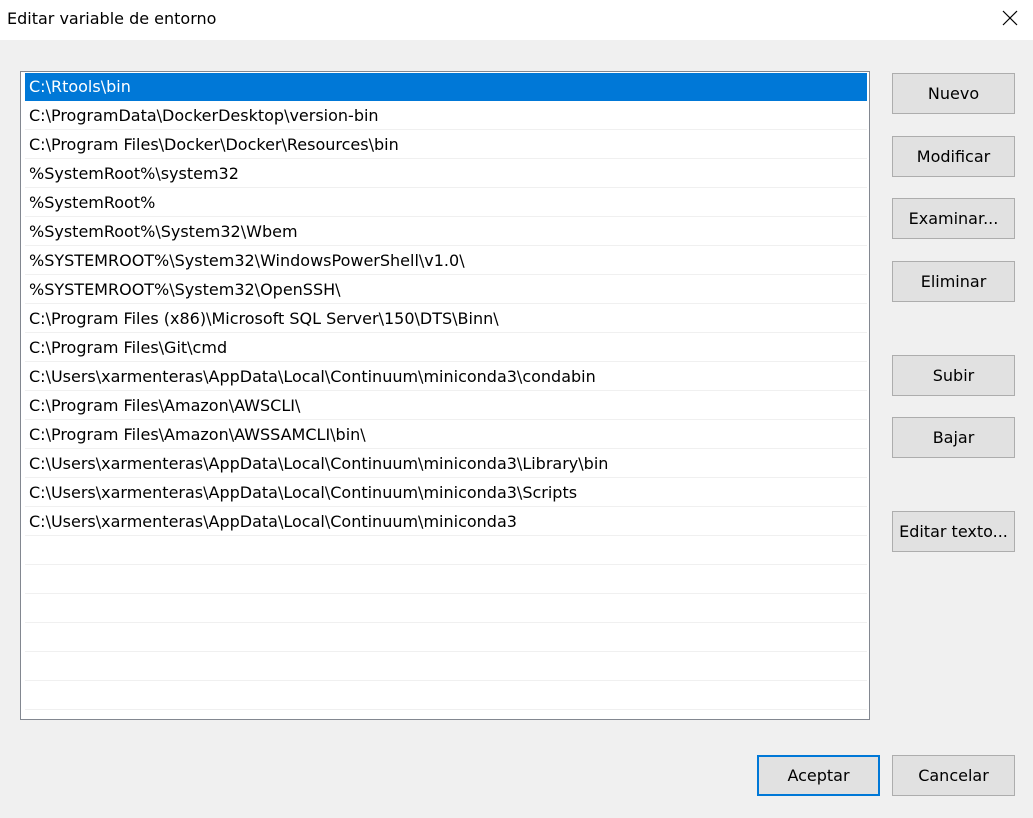  What do you see at coordinates (446, 203) in the screenshot?
I see `list-item: %SystemRoot%` at bounding box center [446, 203].